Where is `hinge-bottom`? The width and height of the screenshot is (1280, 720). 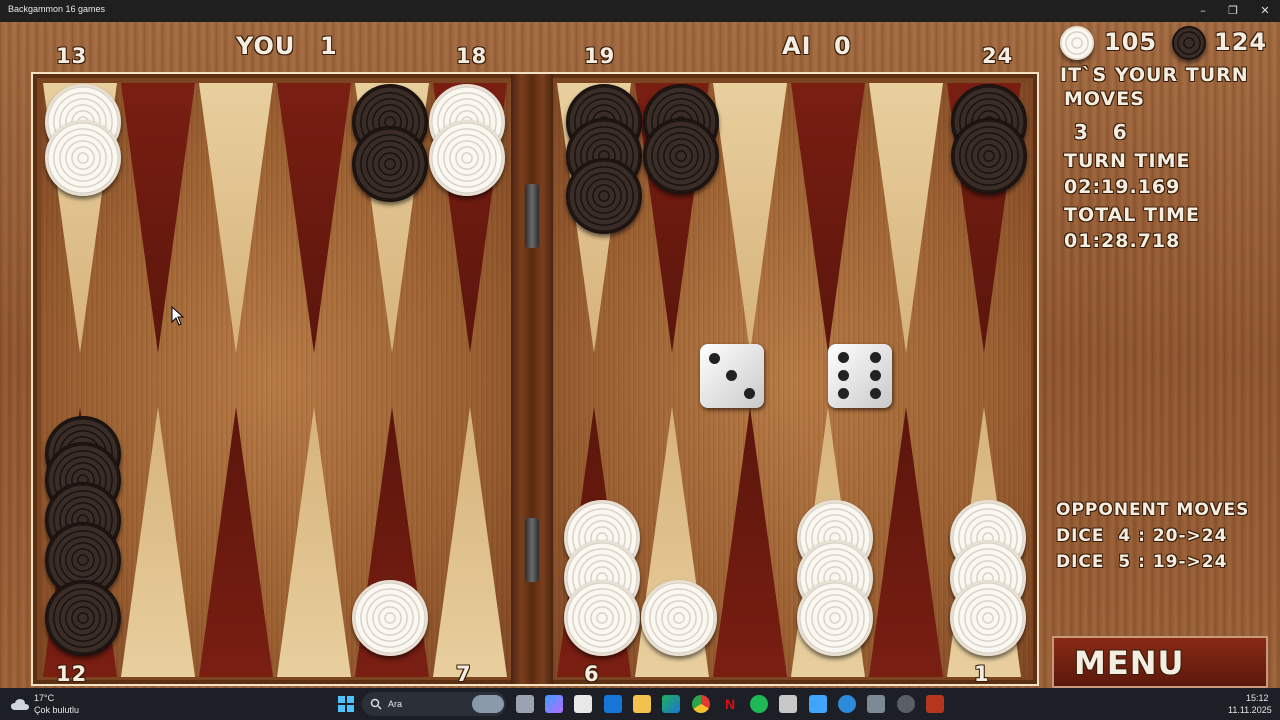
hinge-bottom is located at coordinates (532, 550).